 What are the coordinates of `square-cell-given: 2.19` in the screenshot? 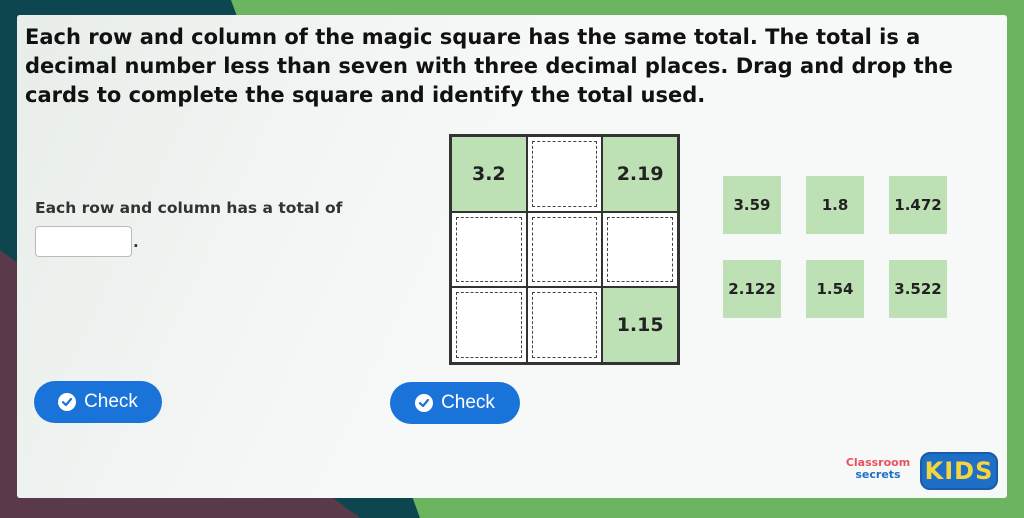 It's located at (640, 174).